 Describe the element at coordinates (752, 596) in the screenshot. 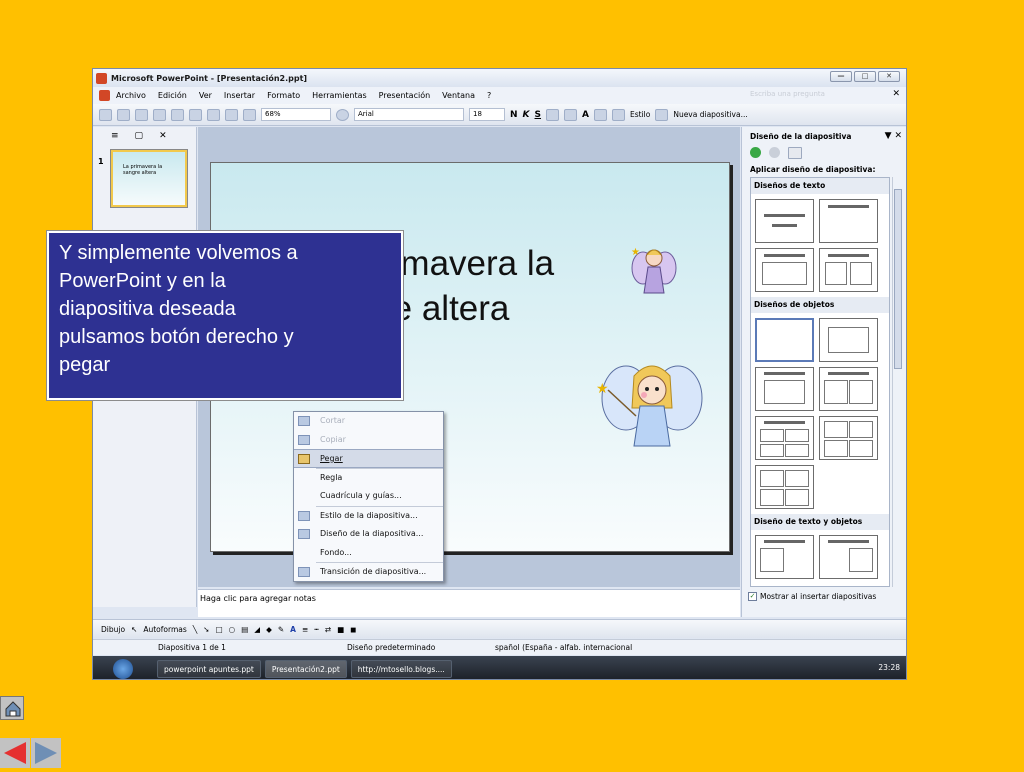

I see `checkbox-checked: ✓` at that location.